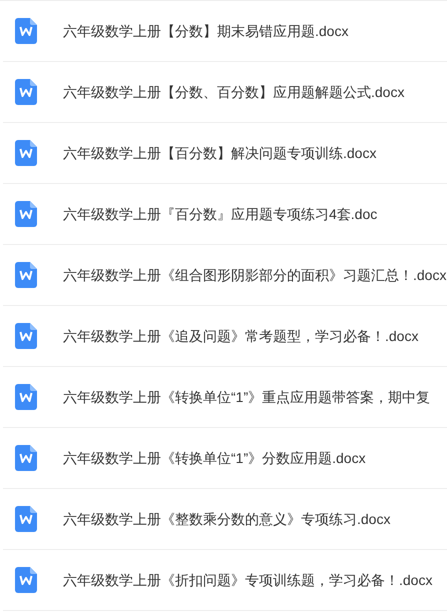 The width and height of the screenshot is (447, 615). Describe the element at coordinates (233, 92) in the screenshot. I see `file-name: 六年级数学上册【分数、百分数】应用题解题公式.docx` at that location.